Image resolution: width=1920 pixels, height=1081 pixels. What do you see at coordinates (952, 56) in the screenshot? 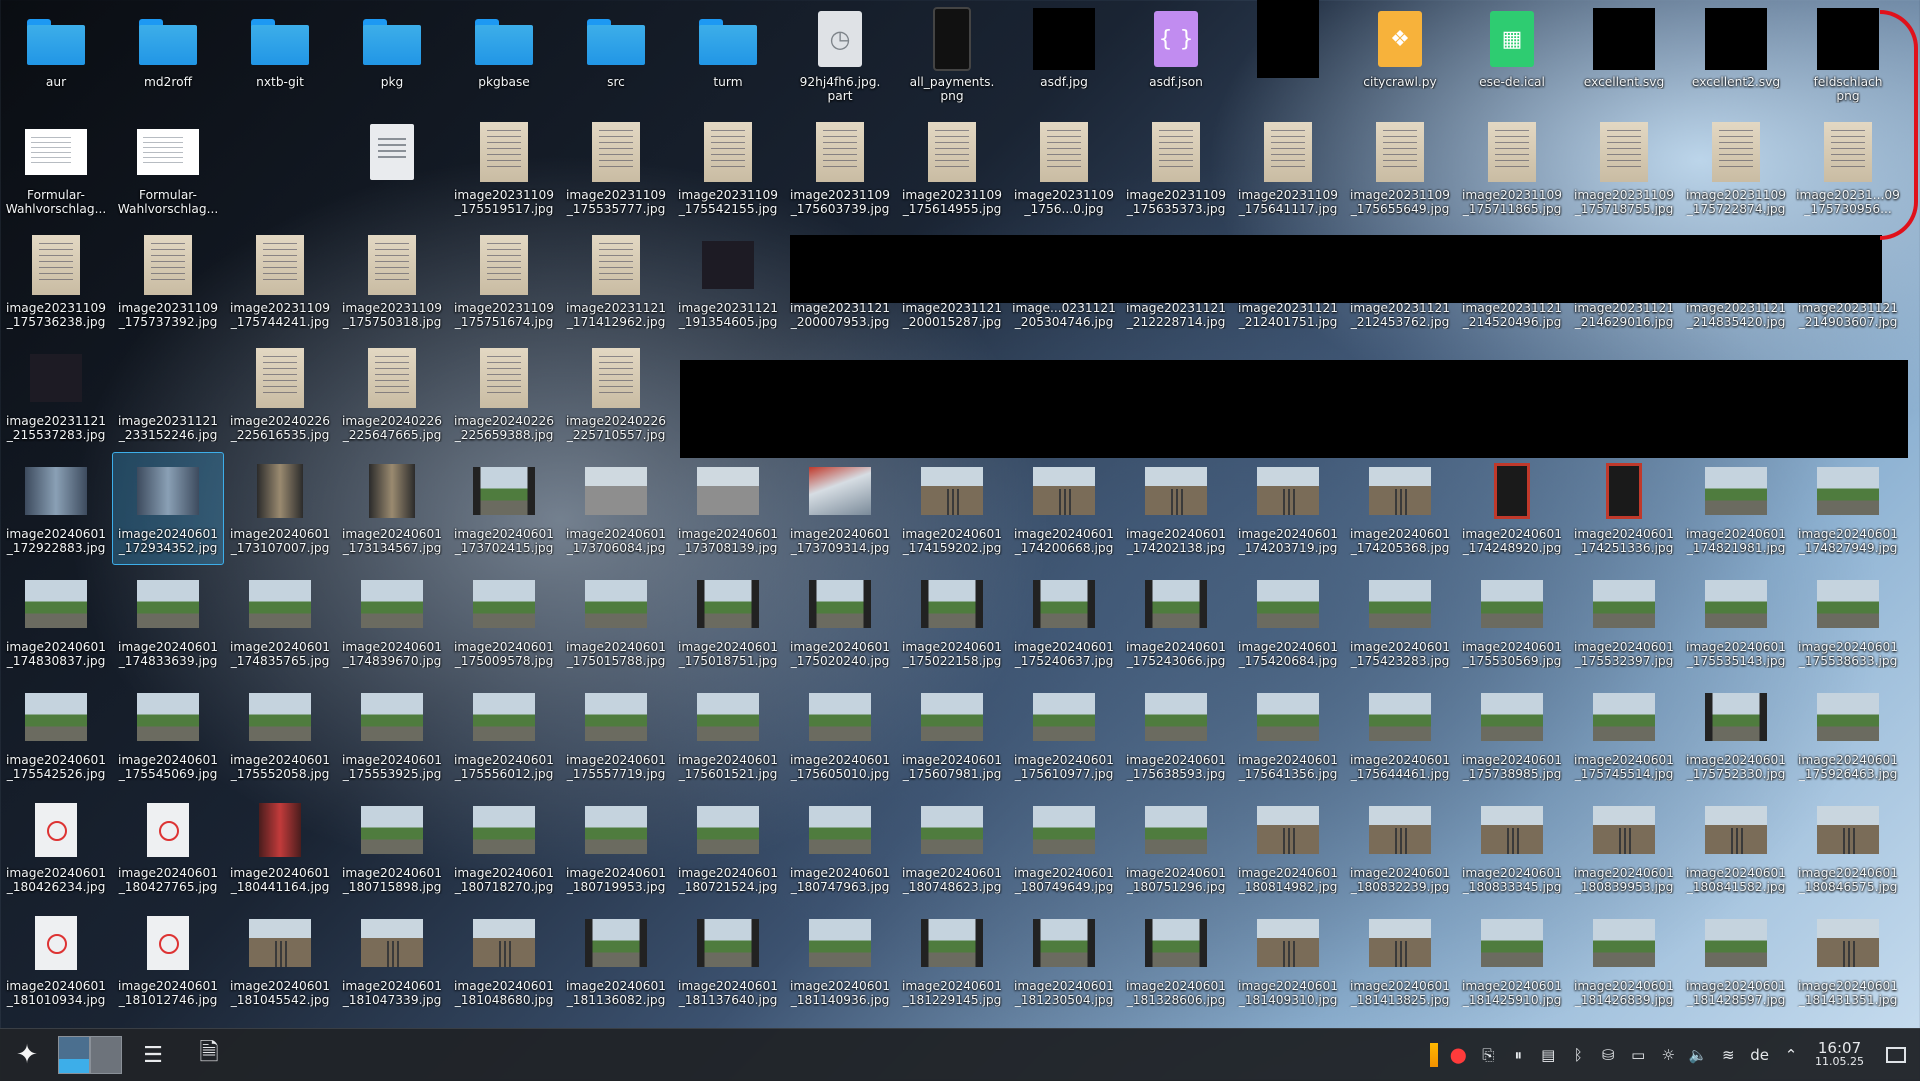
I see `desktop-file: all_payments. png` at bounding box center [952, 56].